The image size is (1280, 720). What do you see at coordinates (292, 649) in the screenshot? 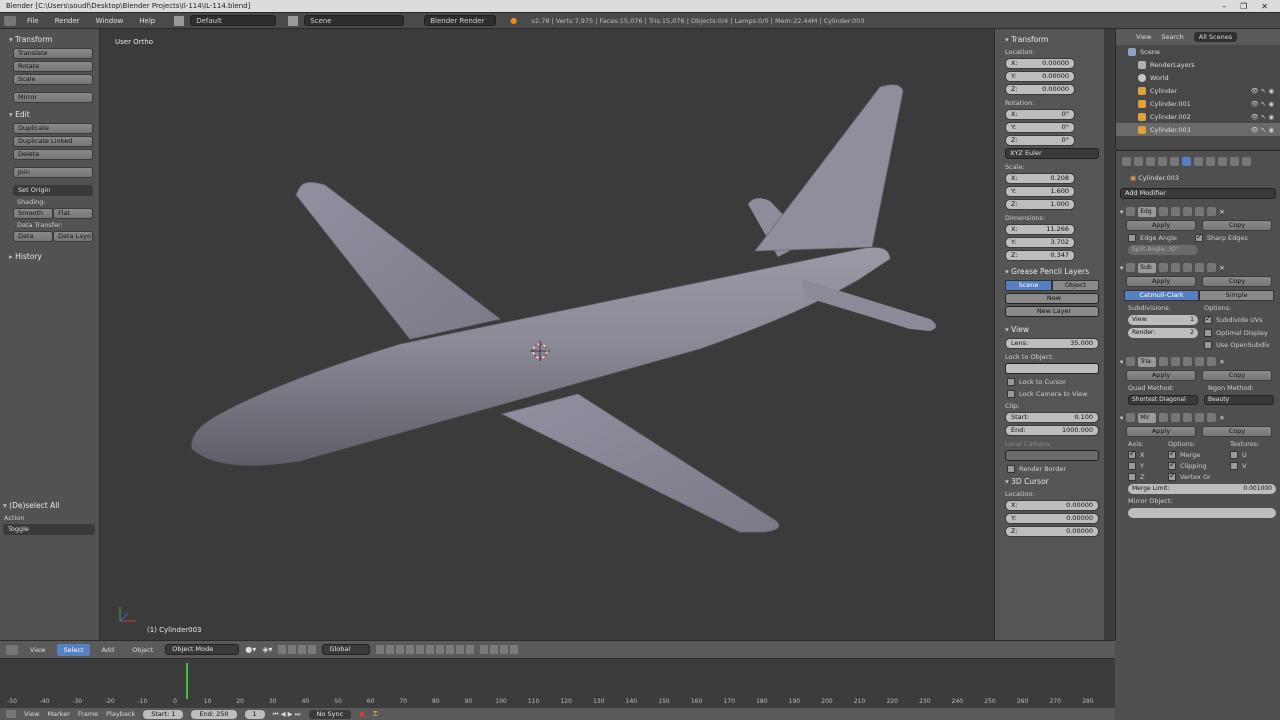
I see `translate-icon` at bounding box center [292, 649].